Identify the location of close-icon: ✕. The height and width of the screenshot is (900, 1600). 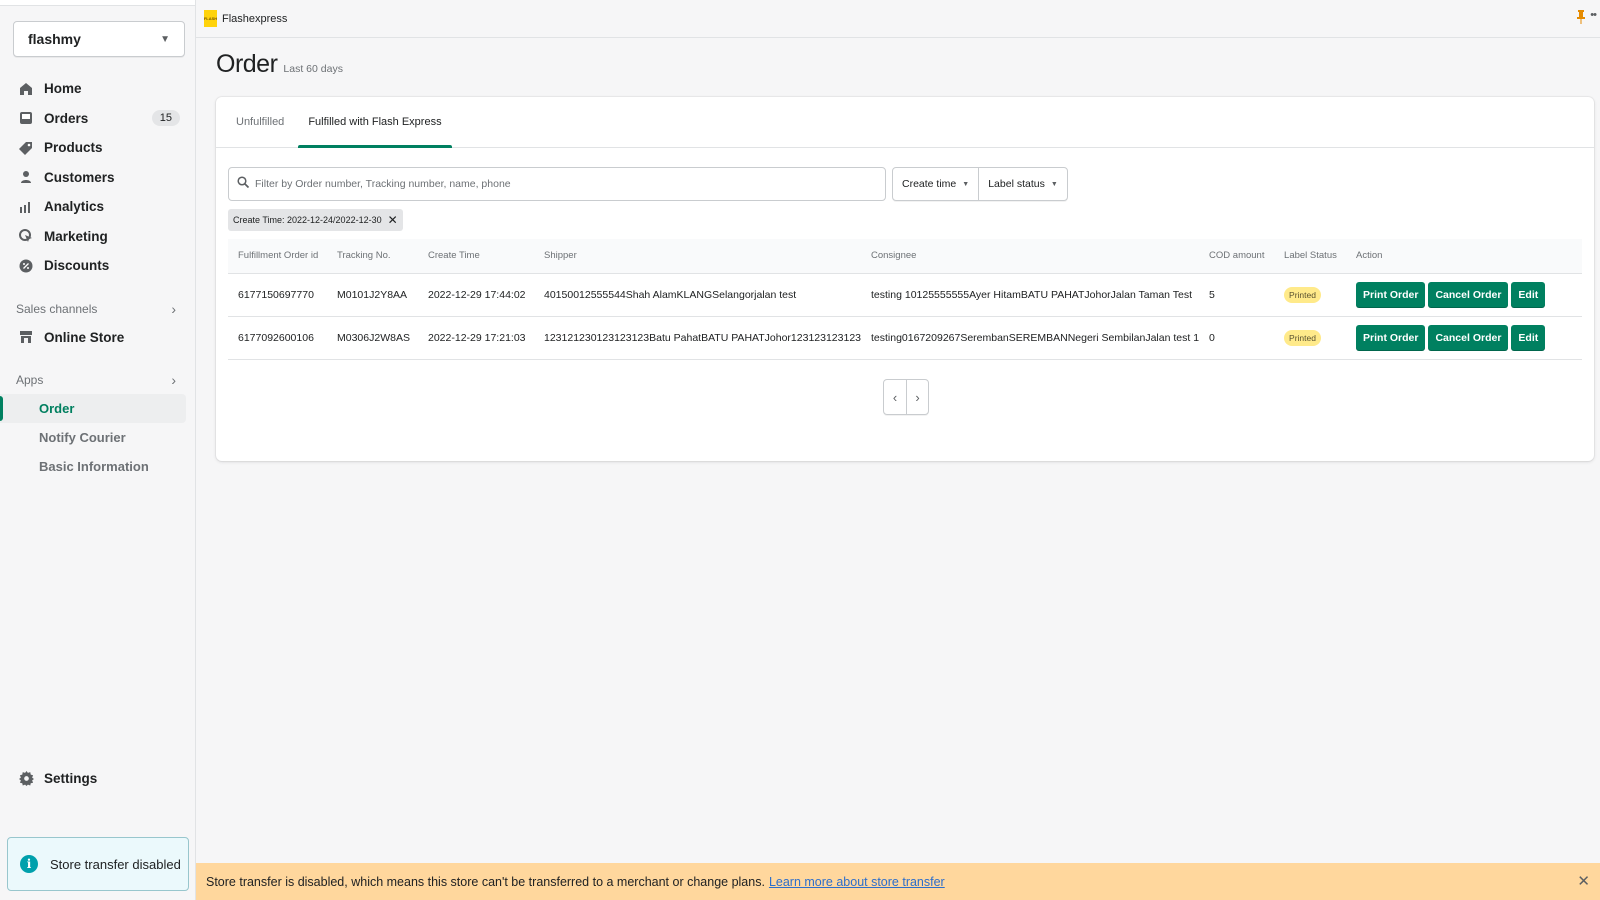
(1583, 881).